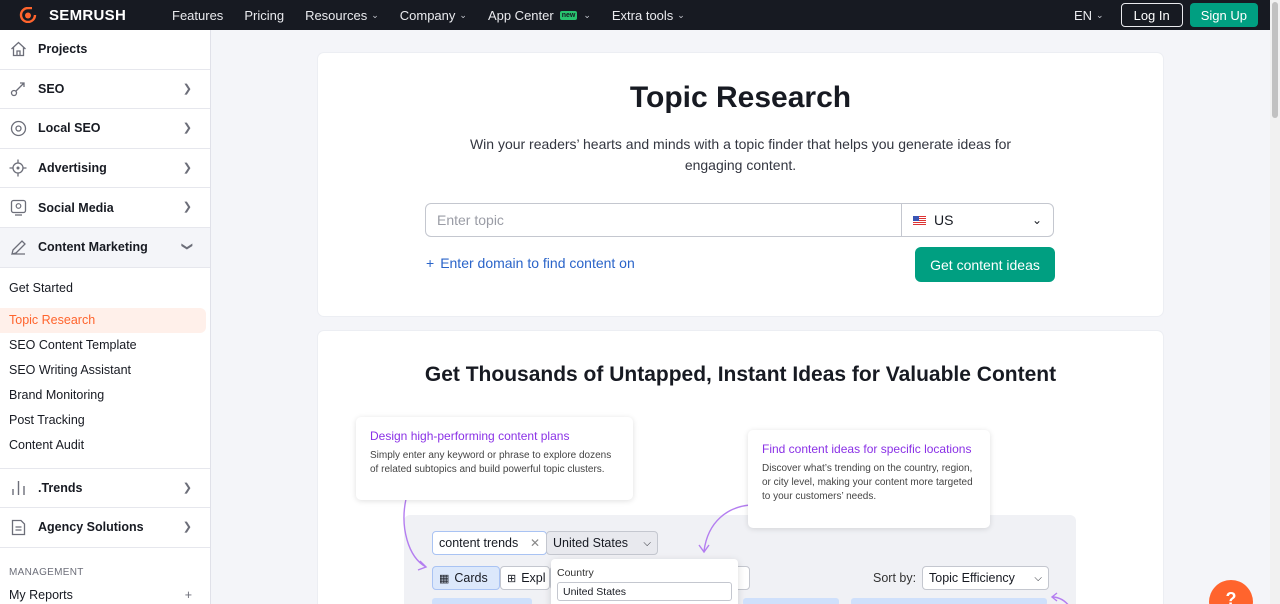 This screenshot has height=604, width=1280. Describe the element at coordinates (63, 49) in the screenshot. I see `sidebar-item-label: Projects` at that location.